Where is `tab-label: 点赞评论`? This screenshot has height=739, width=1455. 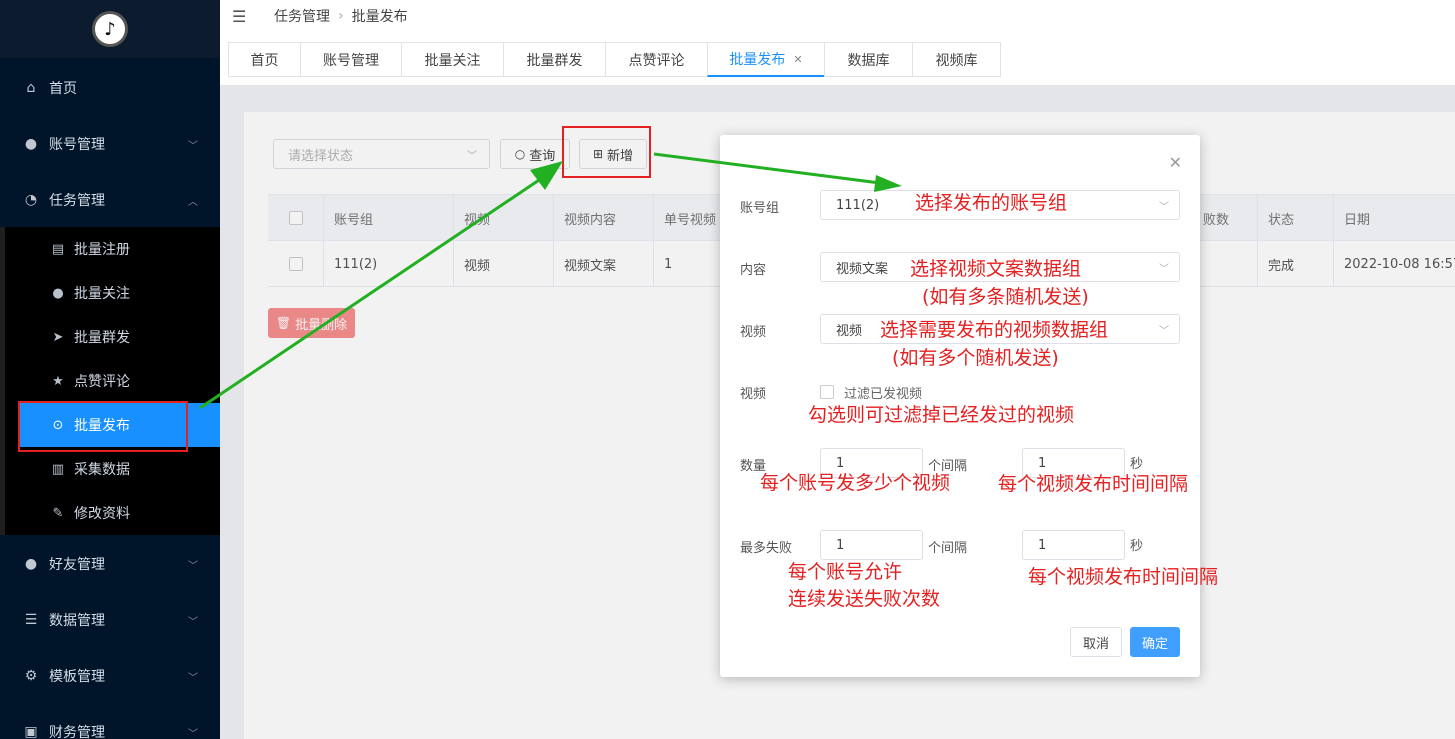
tab-label: 点赞评论 is located at coordinates (656, 60).